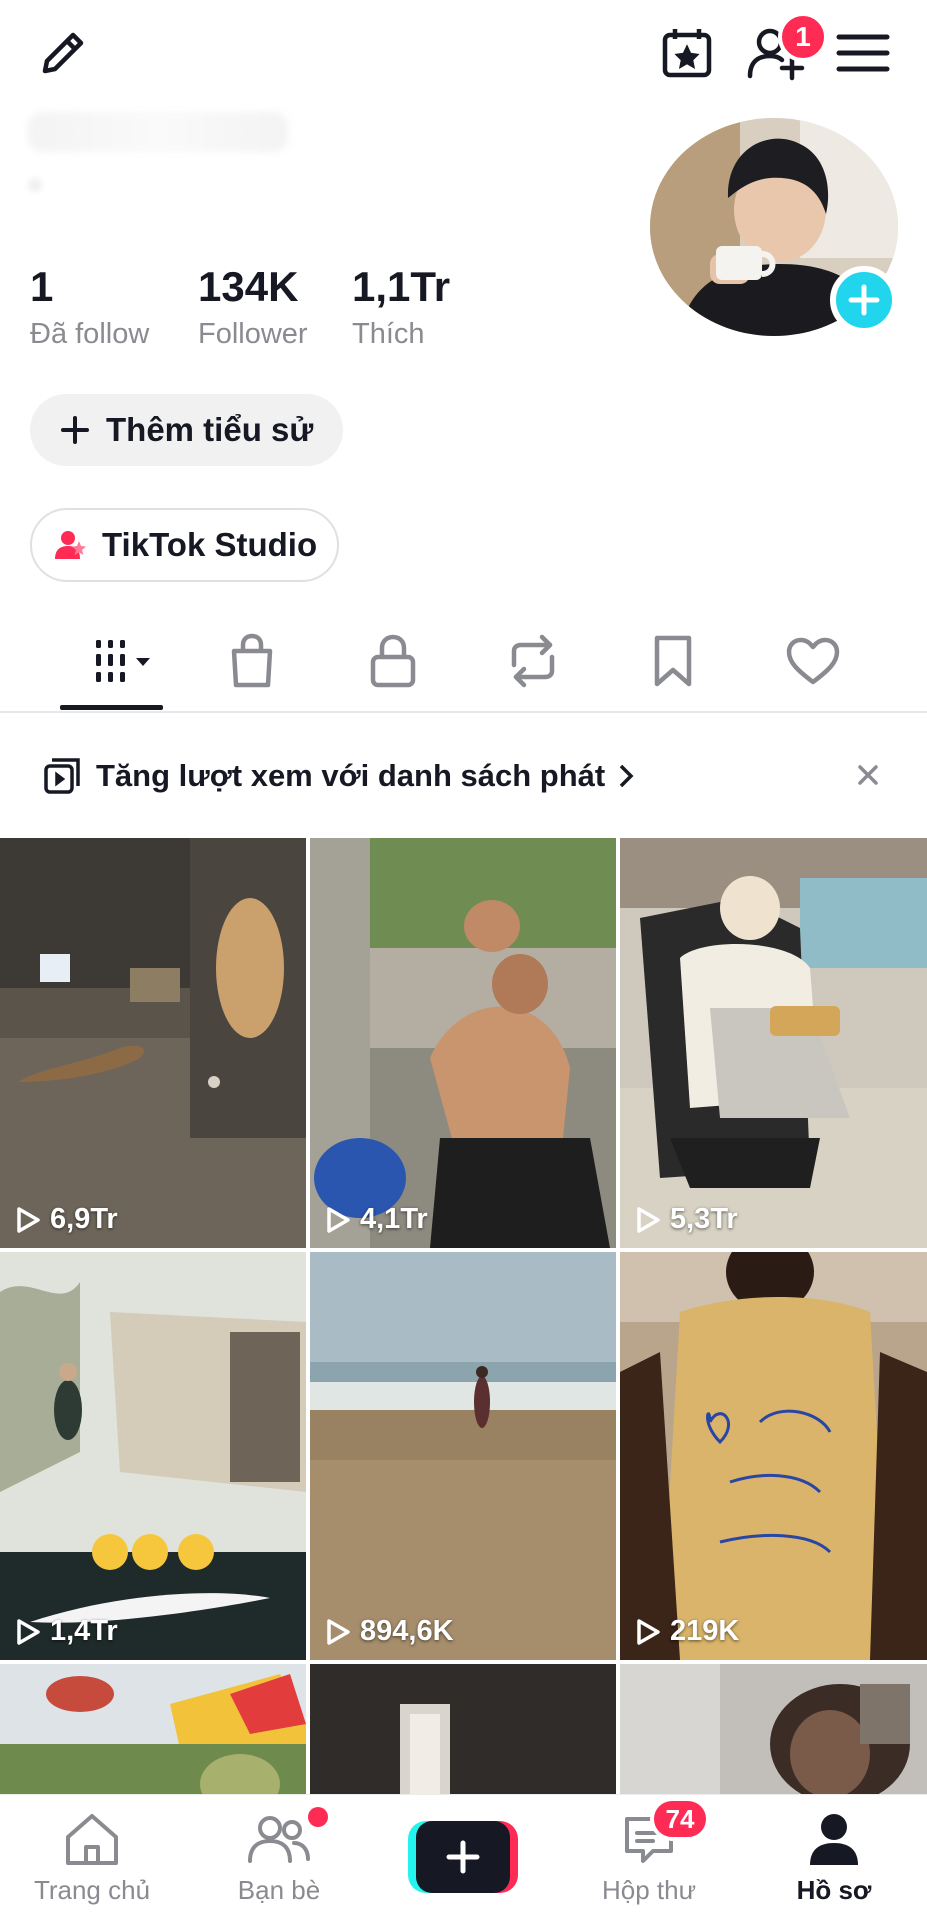 This screenshot has width=927, height=1920. I want to click on edit-profile-button, so click(63, 53).